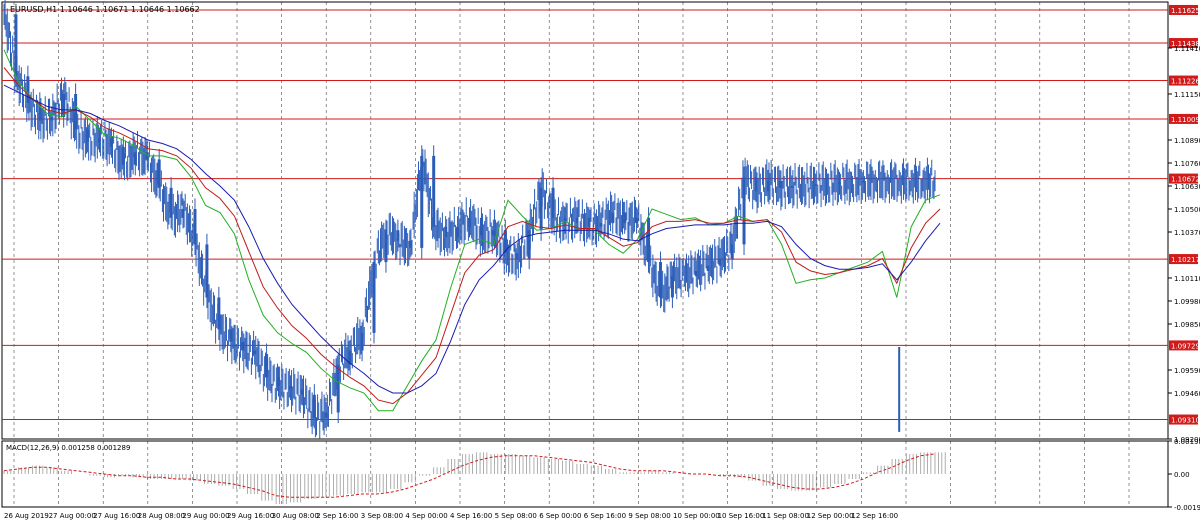 Image resolution: width=1200 pixels, height=523 pixels. I want to click on y-tick-label: 1.10630, so click(1187, 187).